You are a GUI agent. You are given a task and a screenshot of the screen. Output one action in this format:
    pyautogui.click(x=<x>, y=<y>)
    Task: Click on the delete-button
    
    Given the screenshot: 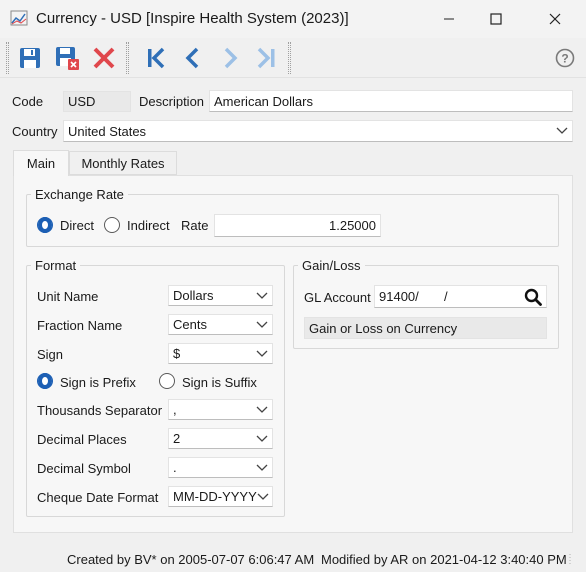 What is the action you would take?
    pyautogui.click(x=104, y=58)
    